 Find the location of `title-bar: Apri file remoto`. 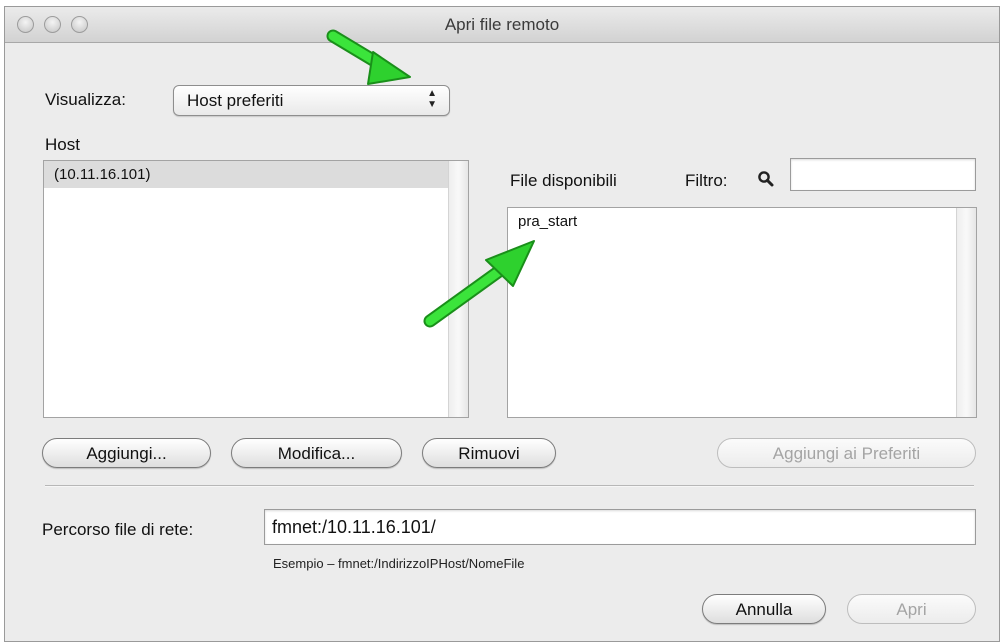

title-bar: Apri file remoto is located at coordinates (502, 25).